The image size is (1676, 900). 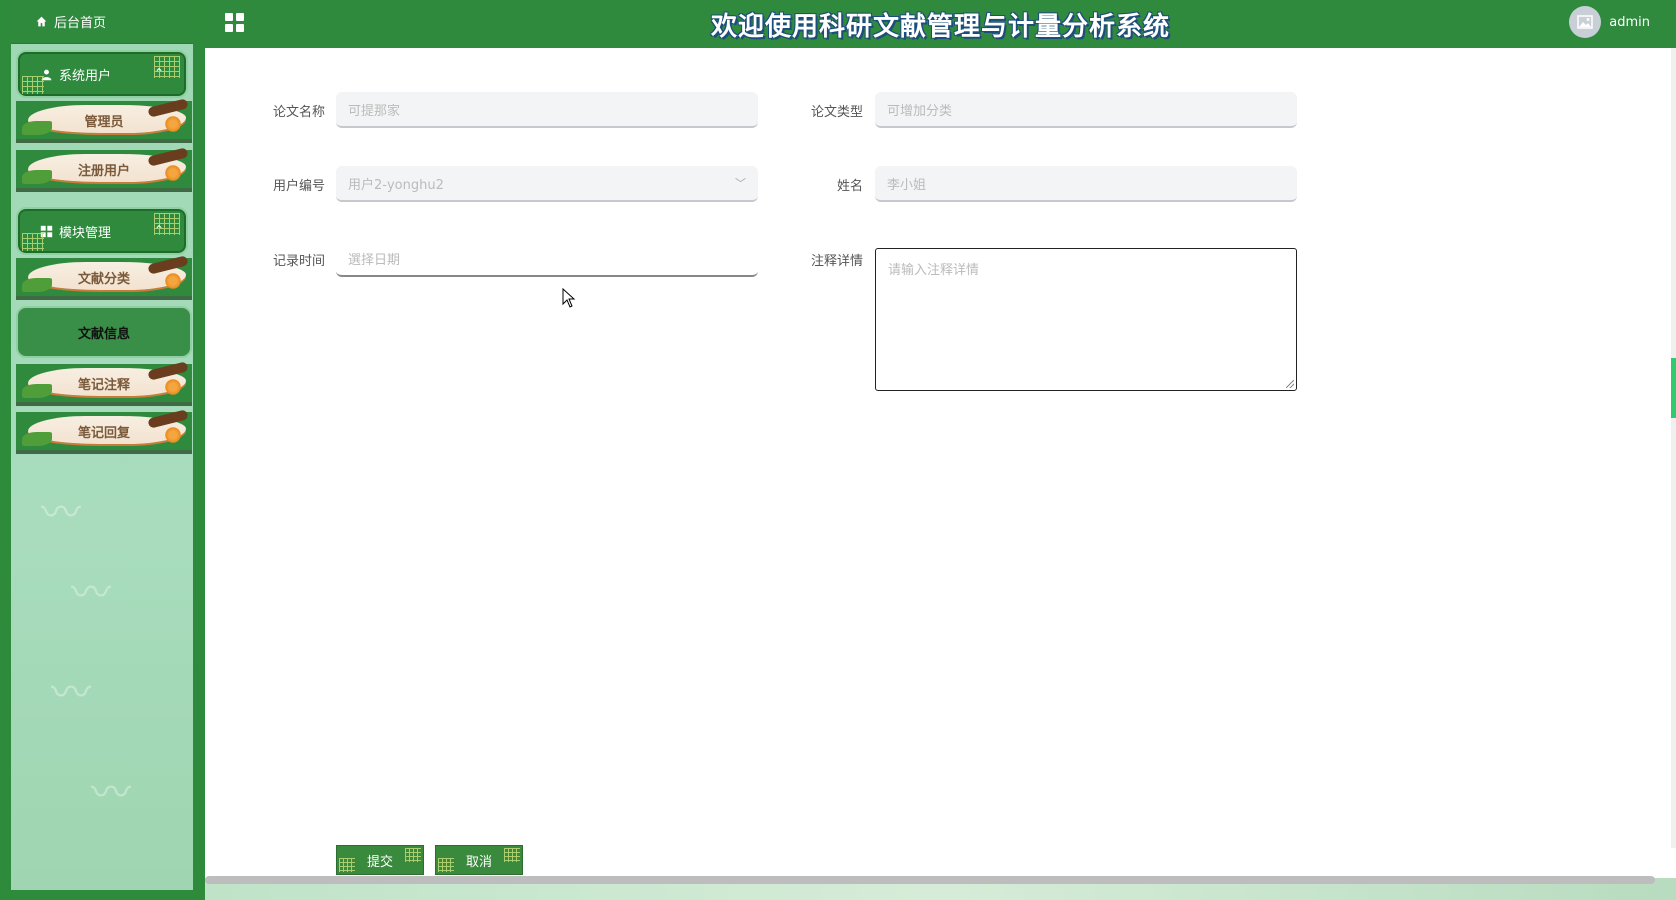 I want to click on sidebar-item-label: 注册用户, so click(x=103, y=171).